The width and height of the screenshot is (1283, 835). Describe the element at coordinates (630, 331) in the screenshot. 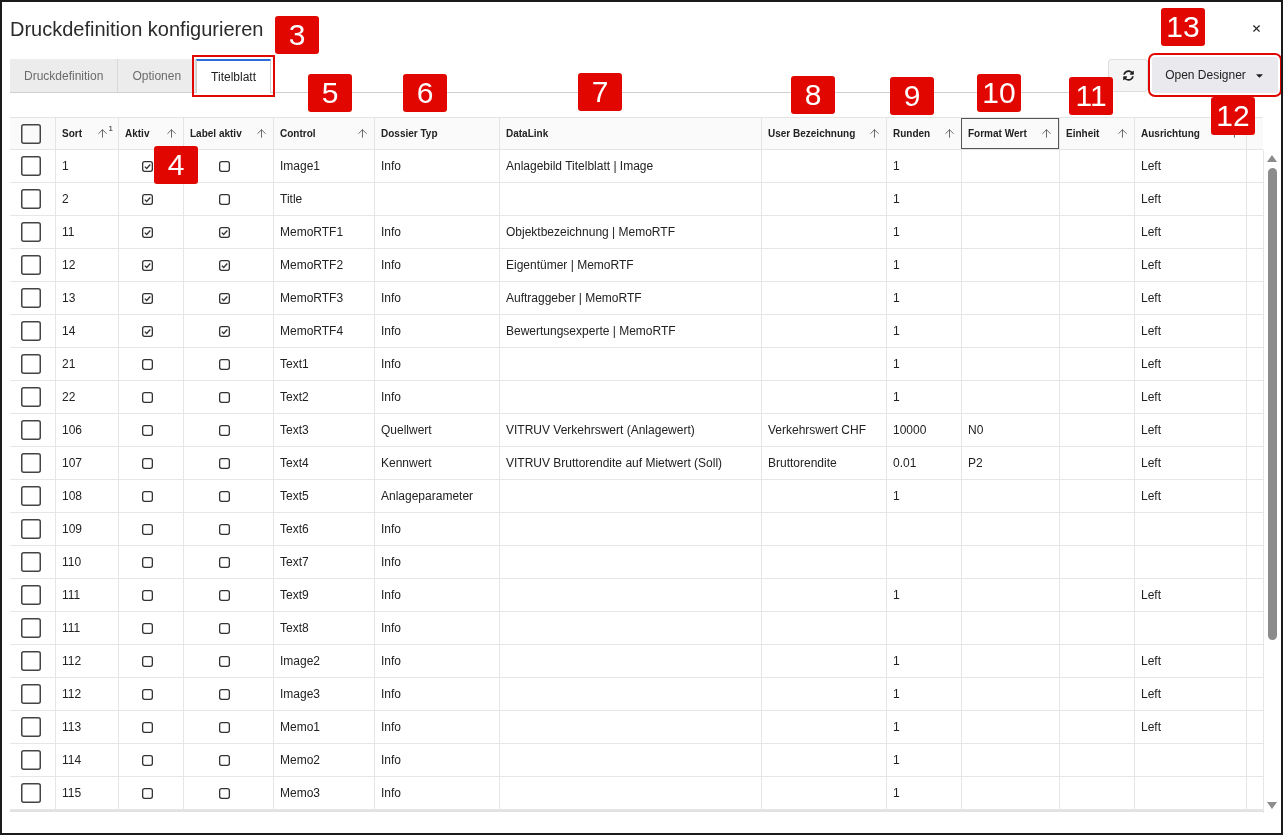

I see `table-cell: Bewertungsexperte | MemoRTF` at that location.